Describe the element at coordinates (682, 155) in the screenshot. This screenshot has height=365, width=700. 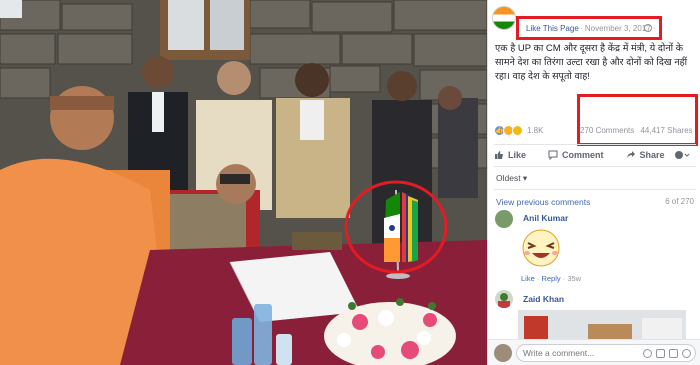
I see `reaction-selector-icon` at that location.